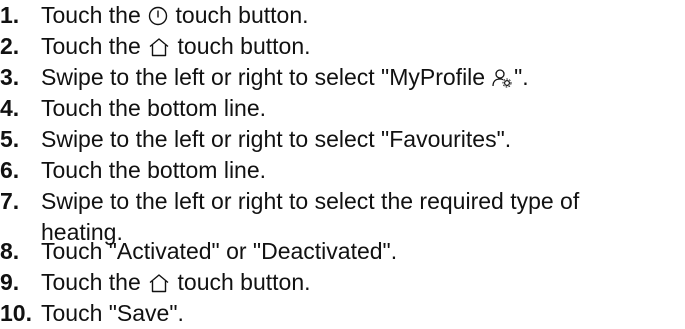 Image resolution: width=685 pixels, height=329 pixels. What do you see at coordinates (10, 139) in the screenshot?
I see `step-number: 5.` at bounding box center [10, 139].